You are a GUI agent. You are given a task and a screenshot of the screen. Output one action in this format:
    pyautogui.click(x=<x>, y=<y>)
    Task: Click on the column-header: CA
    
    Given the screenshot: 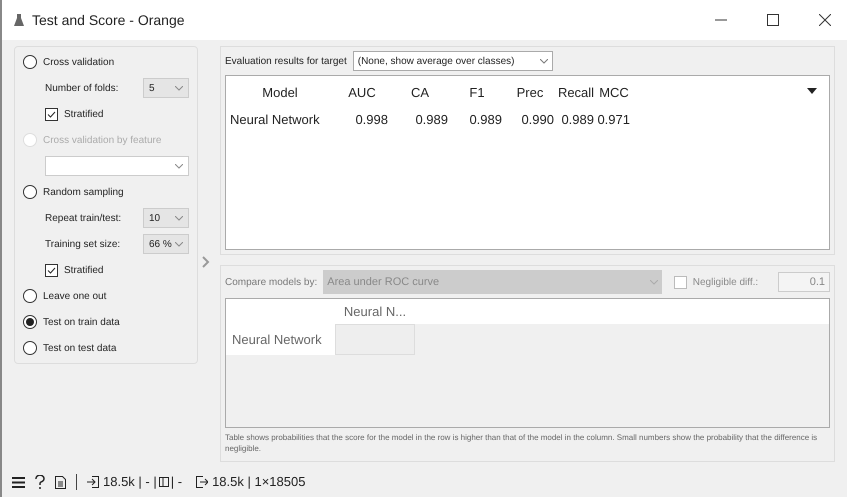 What is the action you would take?
    pyautogui.click(x=420, y=93)
    